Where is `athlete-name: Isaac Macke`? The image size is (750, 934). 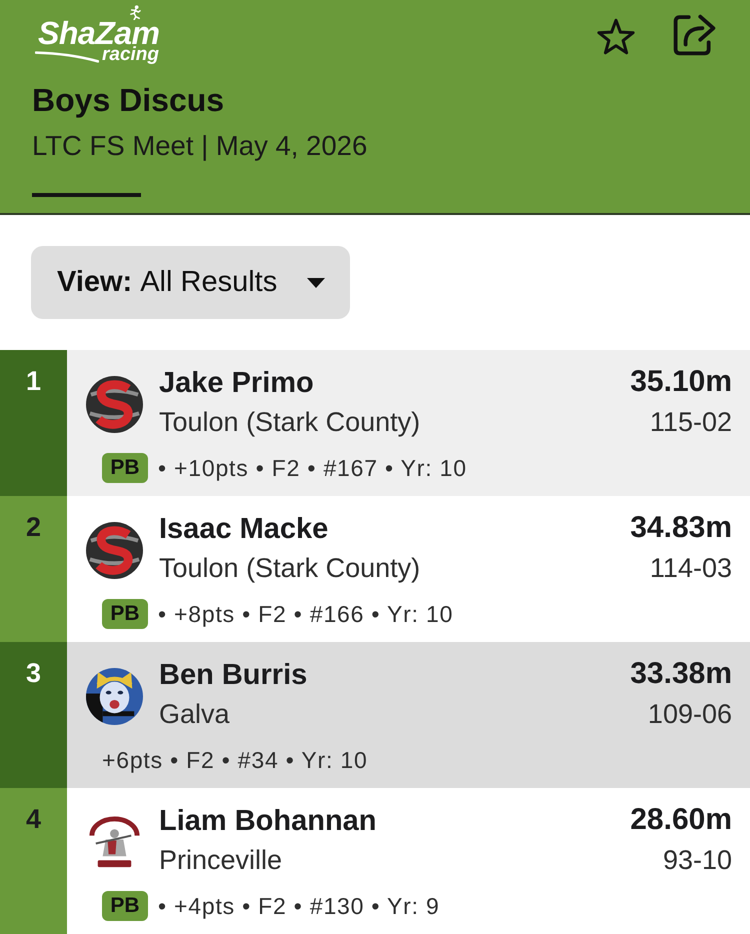 athlete-name: Isaac Macke is located at coordinates (243, 529).